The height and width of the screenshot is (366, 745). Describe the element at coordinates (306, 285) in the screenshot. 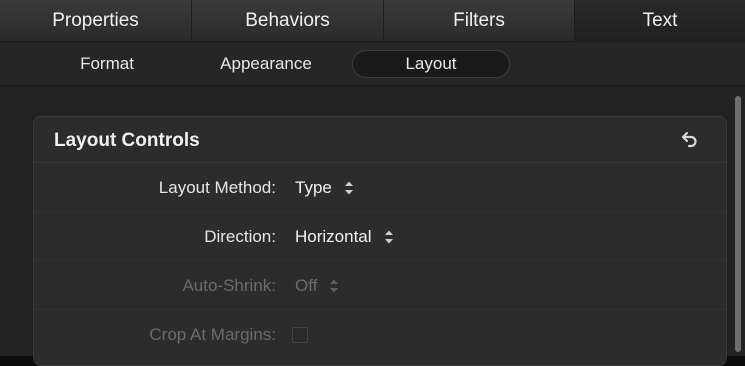

I see `auto-shrink-value: Off` at that location.